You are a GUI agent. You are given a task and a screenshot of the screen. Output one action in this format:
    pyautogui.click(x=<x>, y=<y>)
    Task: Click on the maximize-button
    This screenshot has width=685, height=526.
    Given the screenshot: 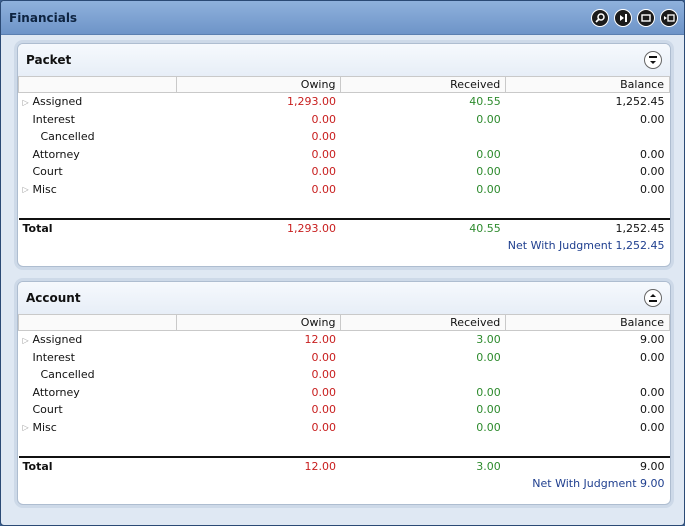 What is the action you would take?
    pyautogui.click(x=646, y=17)
    